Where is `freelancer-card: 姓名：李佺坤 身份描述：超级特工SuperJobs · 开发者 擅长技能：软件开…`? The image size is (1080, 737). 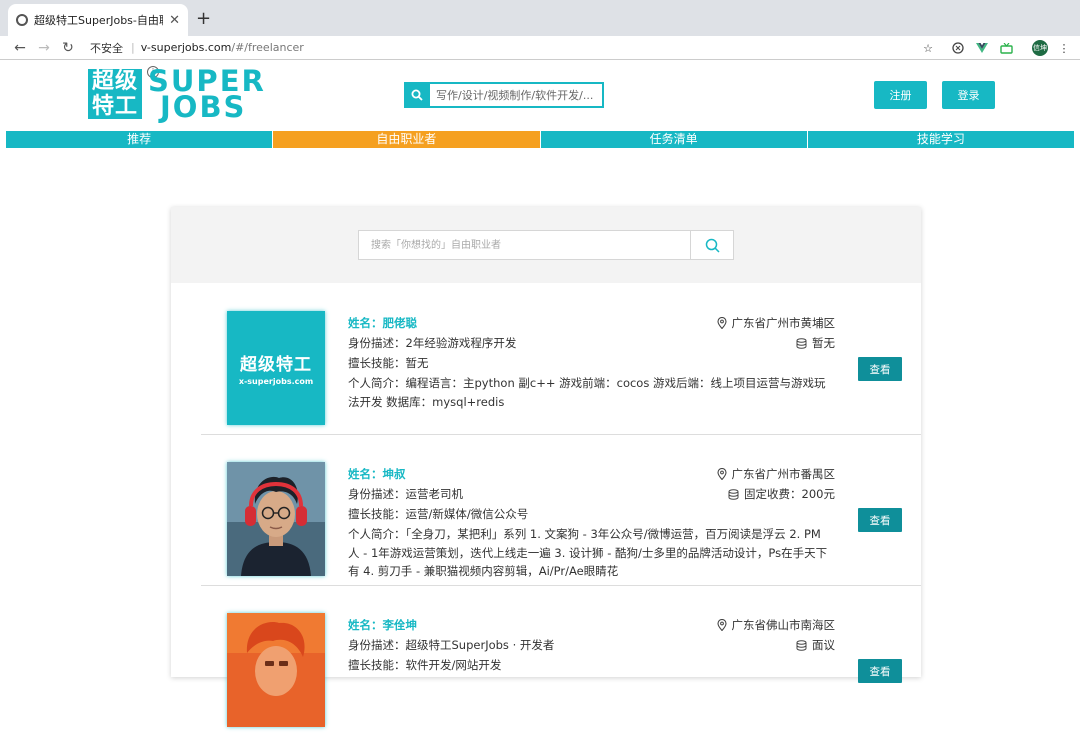
freelancer-card: 姓名：李佺坤 身份描述：超级特工SuperJobs · 开发者 擅长技能：软件开… is located at coordinates (561, 661).